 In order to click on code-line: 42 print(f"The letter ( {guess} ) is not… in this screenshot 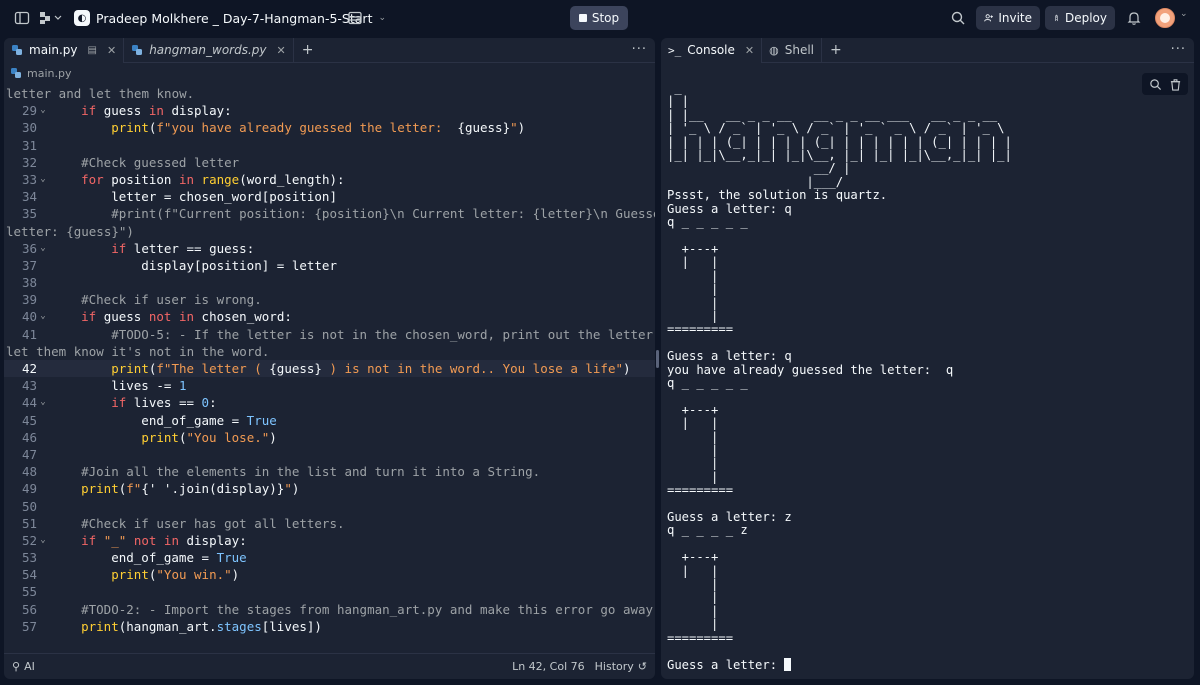, I will do `click(329, 369)`.